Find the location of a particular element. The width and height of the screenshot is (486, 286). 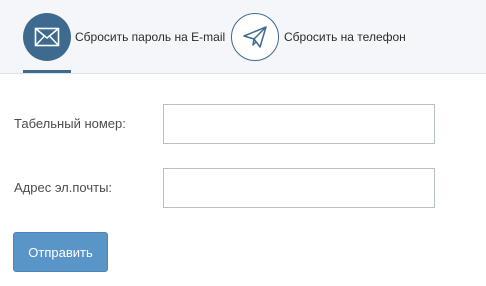

tab-reset-email-label: Сбросить пароль на E-mail is located at coordinates (150, 37).